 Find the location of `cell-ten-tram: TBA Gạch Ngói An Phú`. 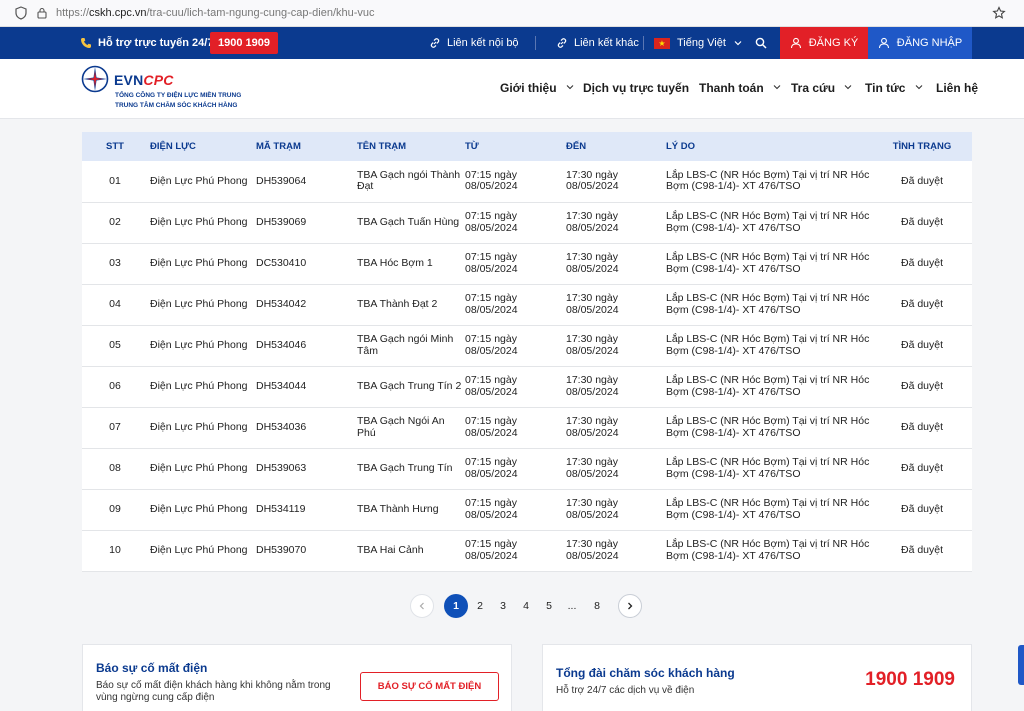

cell-ten-tram: TBA Gạch Ngói An Phú is located at coordinates (401, 427).